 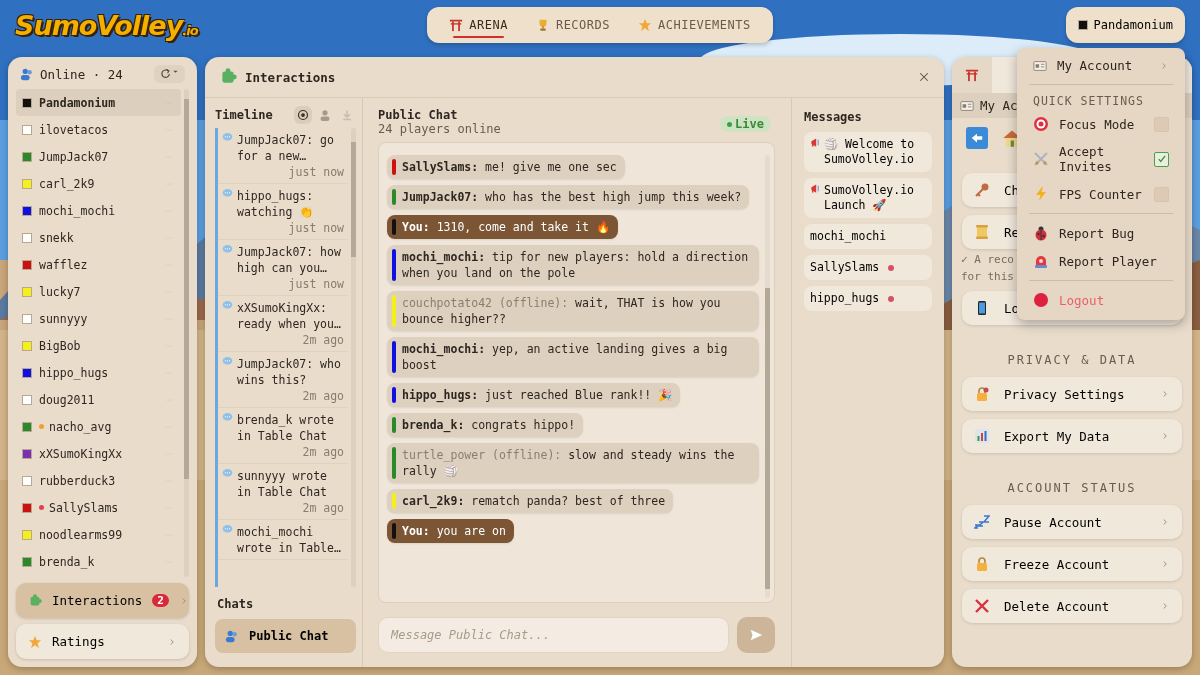 What do you see at coordinates (982, 522) in the screenshot?
I see `sleep-icon` at bounding box center [982, 522].